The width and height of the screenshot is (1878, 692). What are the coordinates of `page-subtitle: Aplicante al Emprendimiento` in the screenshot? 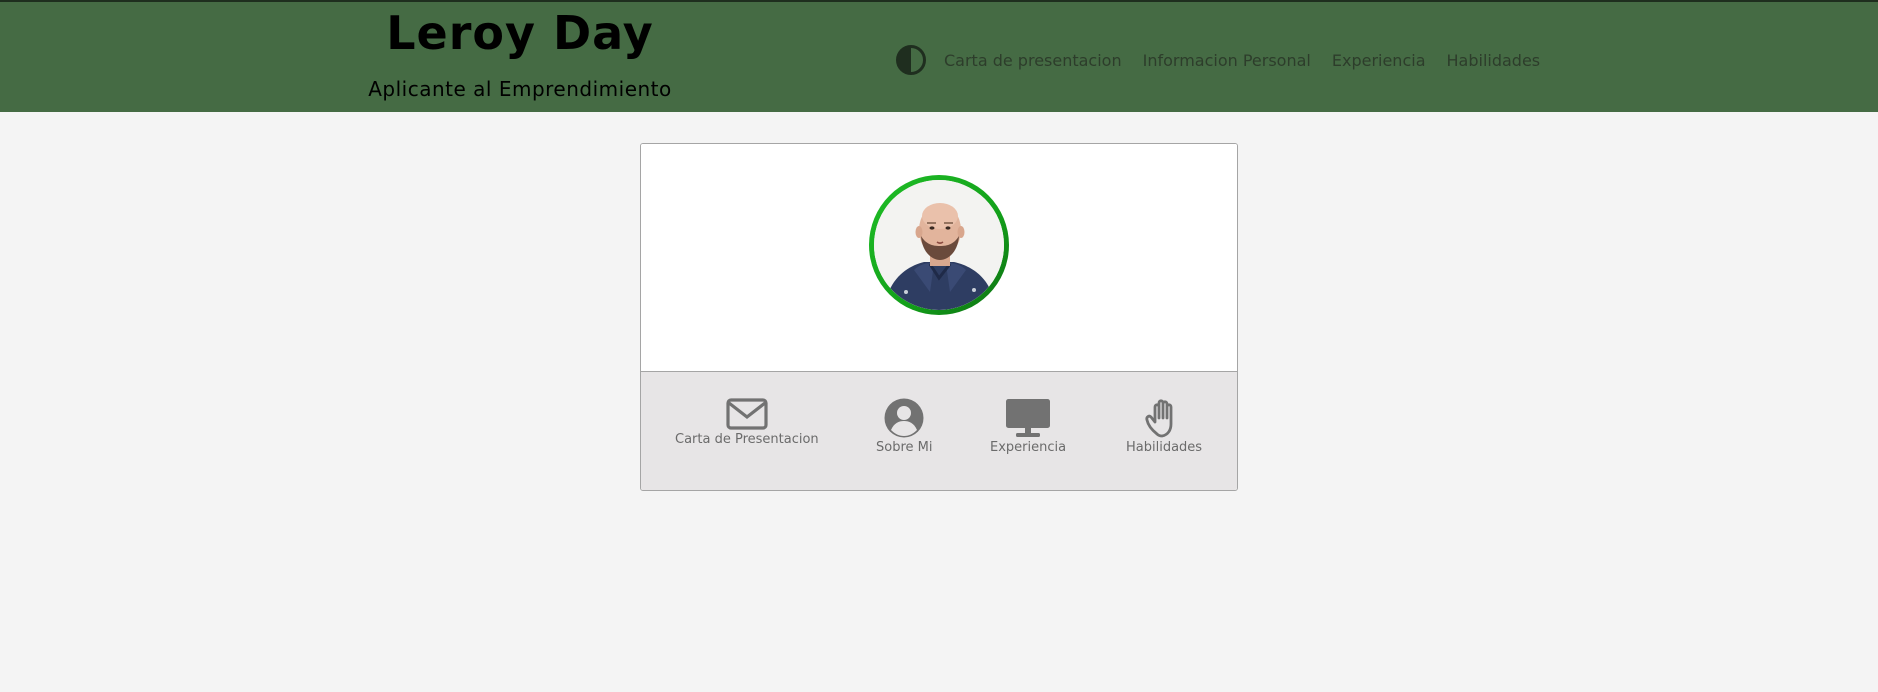 It's located at (520, 89).